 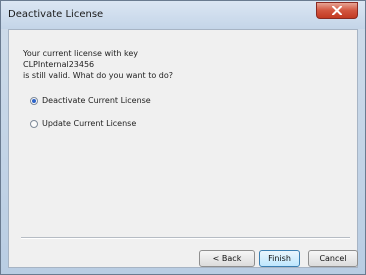 I want to click on window-title: Deactivate License, so click(x=56, y=14).